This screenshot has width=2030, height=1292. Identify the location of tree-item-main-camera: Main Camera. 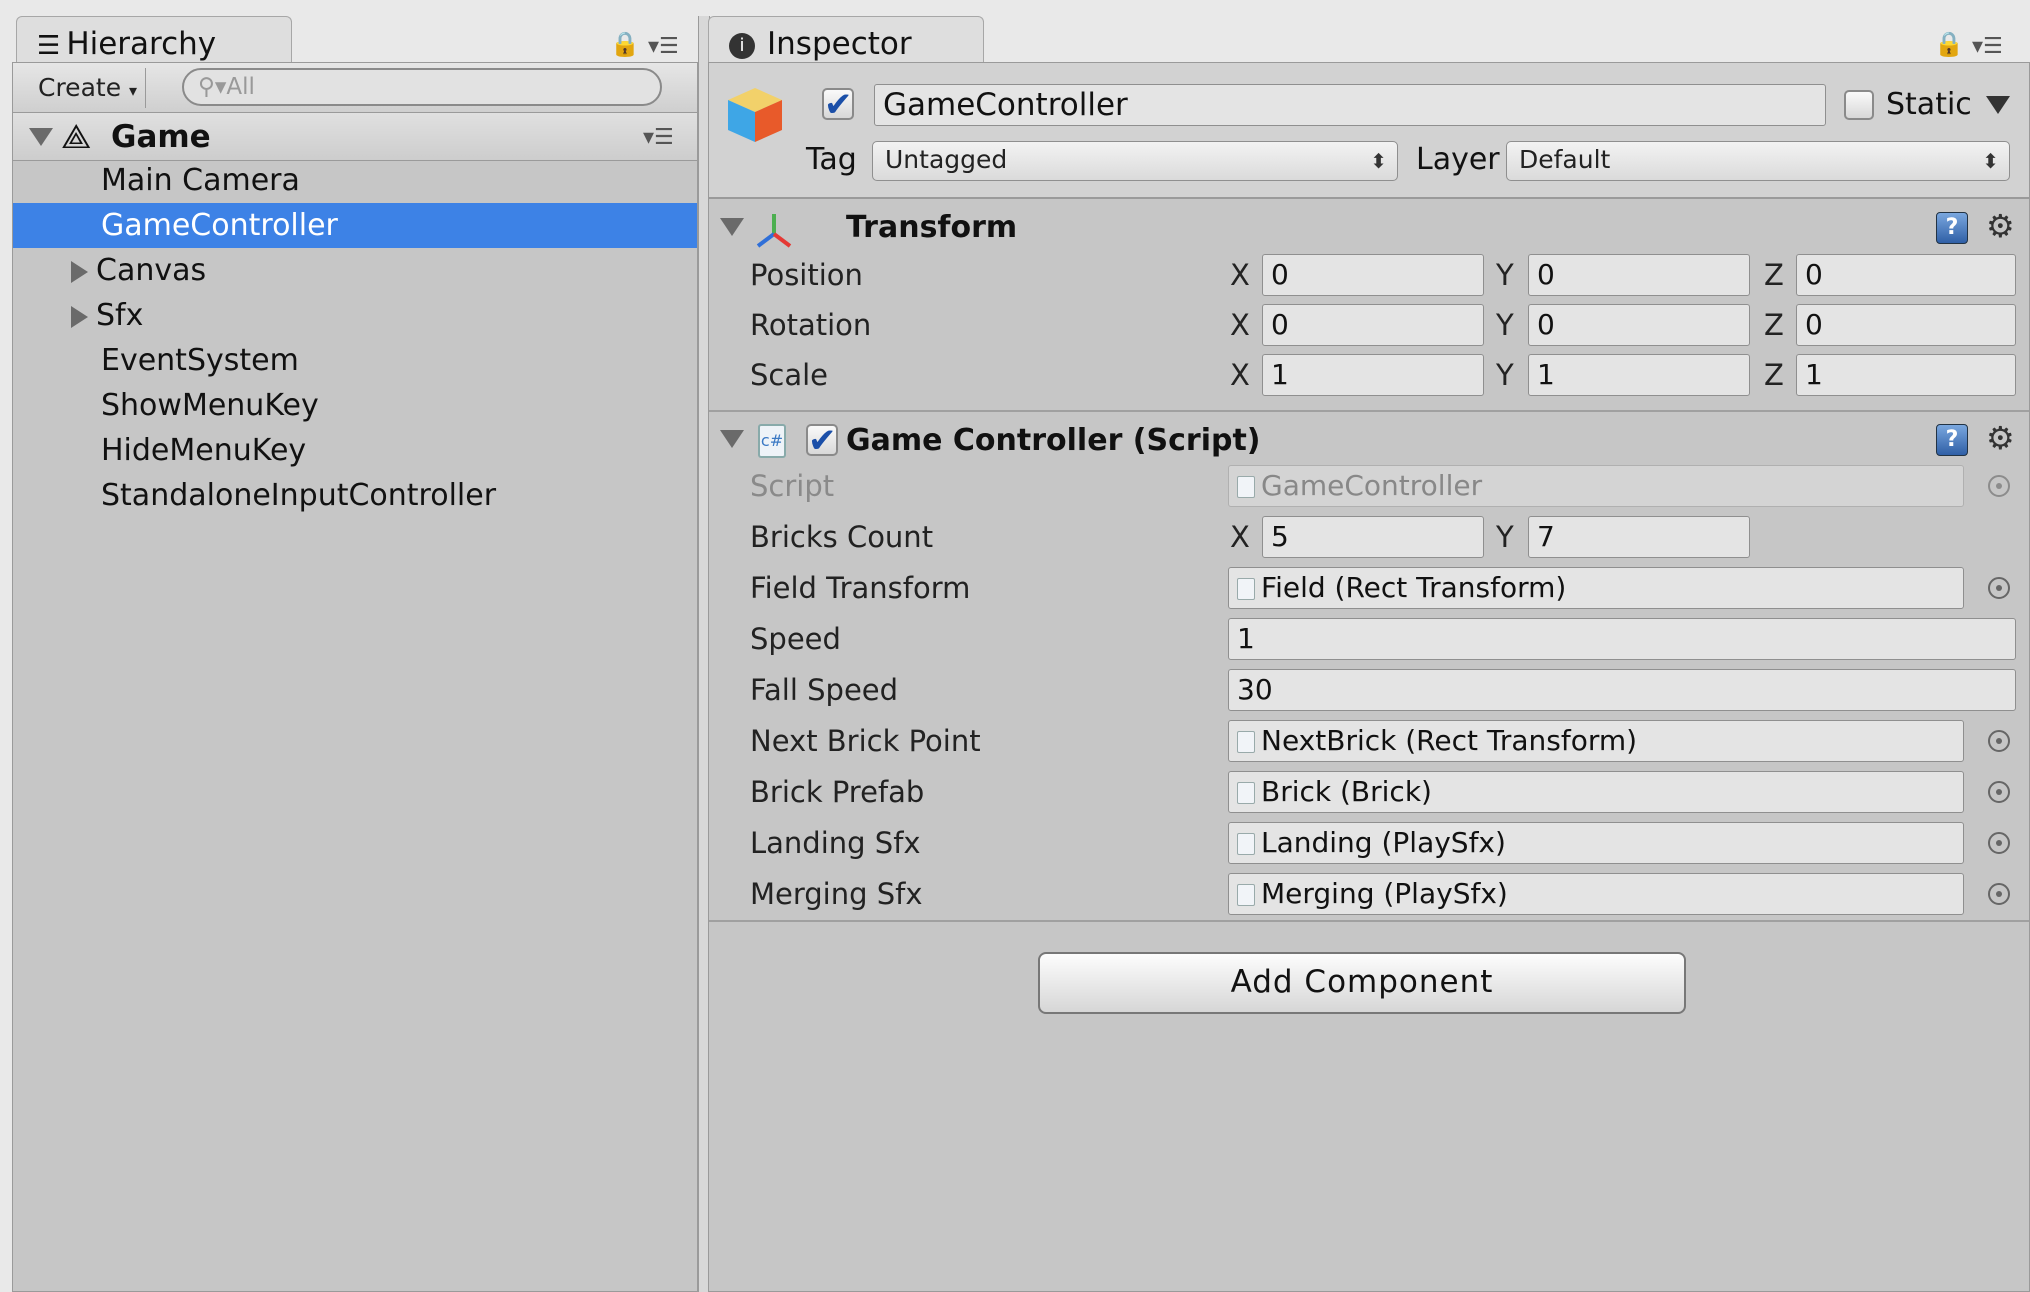
(355, 180).